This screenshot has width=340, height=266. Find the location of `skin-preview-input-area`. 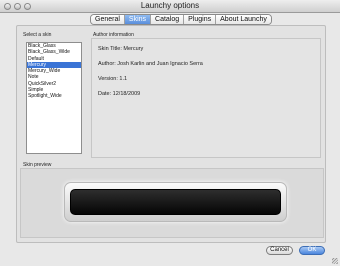

skin-preview-input-area is located at coordinates (175, 202).